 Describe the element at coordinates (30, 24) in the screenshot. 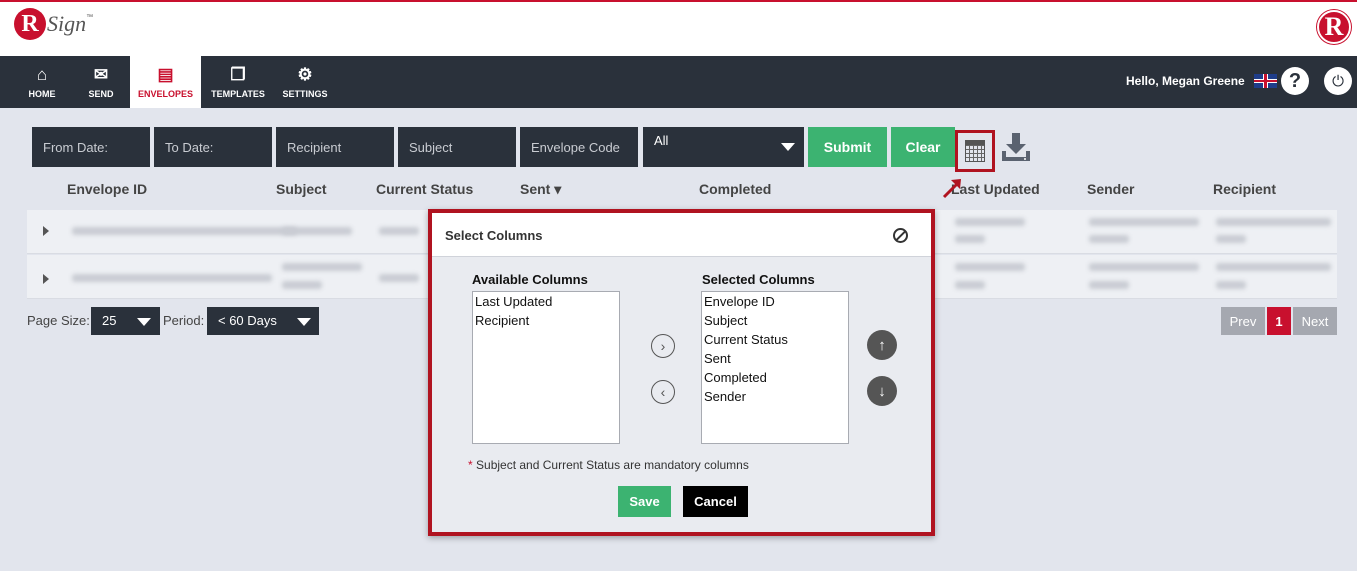

I see `logo-mark: R` at that location.